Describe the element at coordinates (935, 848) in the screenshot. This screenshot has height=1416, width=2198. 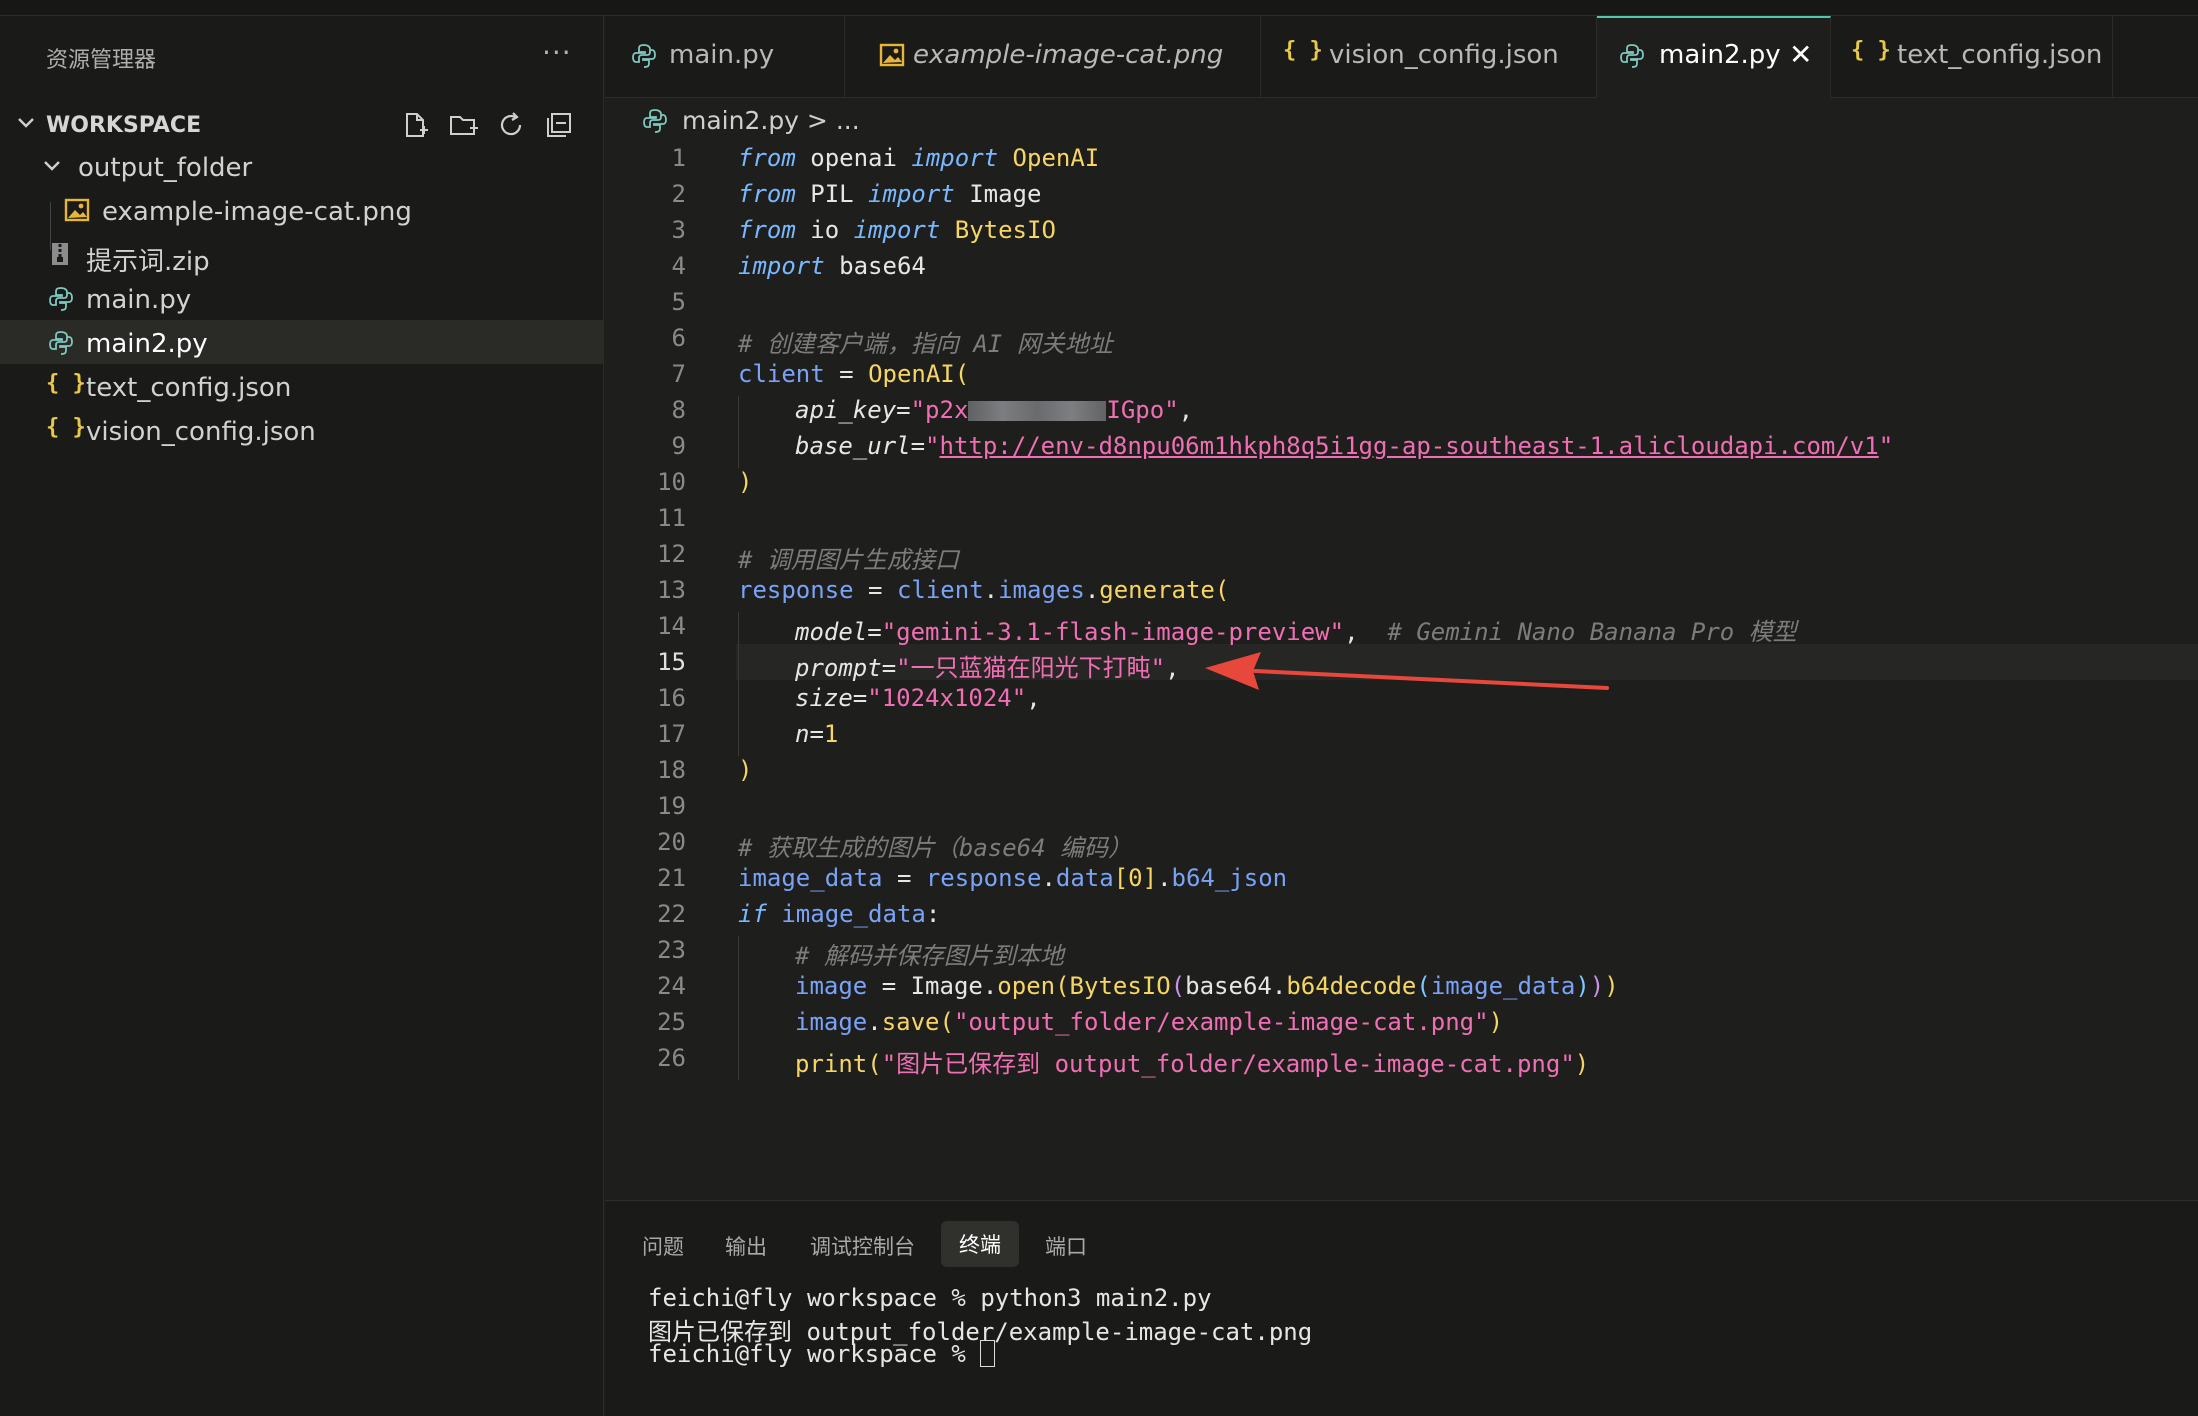
I see `code-line: # 获取生成的图片（base64 编码）` at that location.